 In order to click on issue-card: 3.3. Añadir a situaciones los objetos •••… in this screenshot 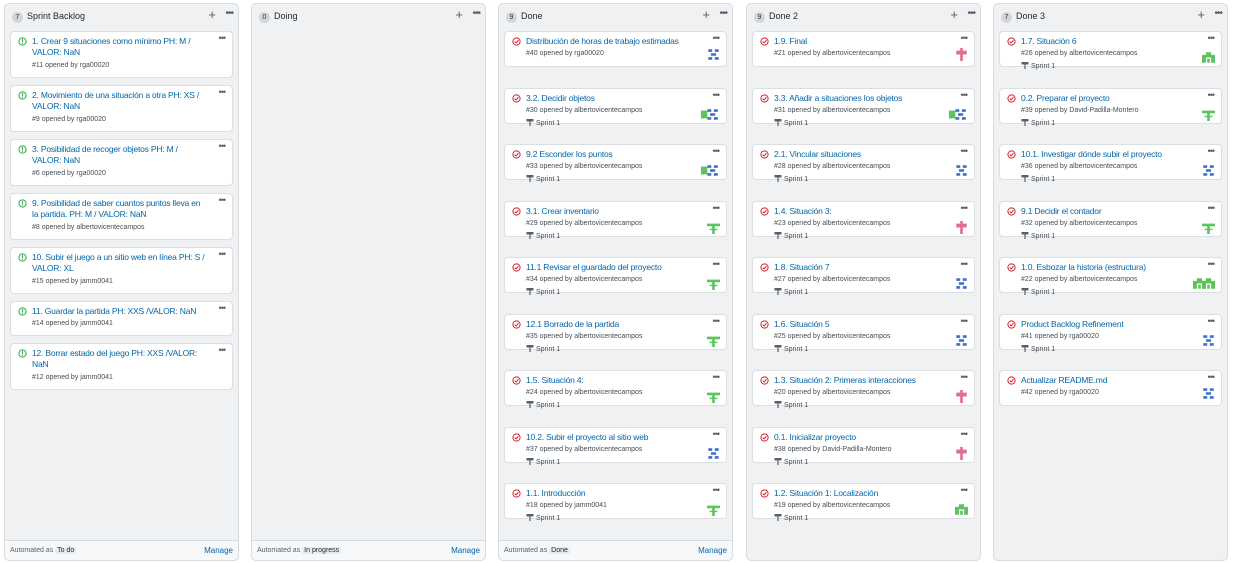, I will do `click(863, 107)`.